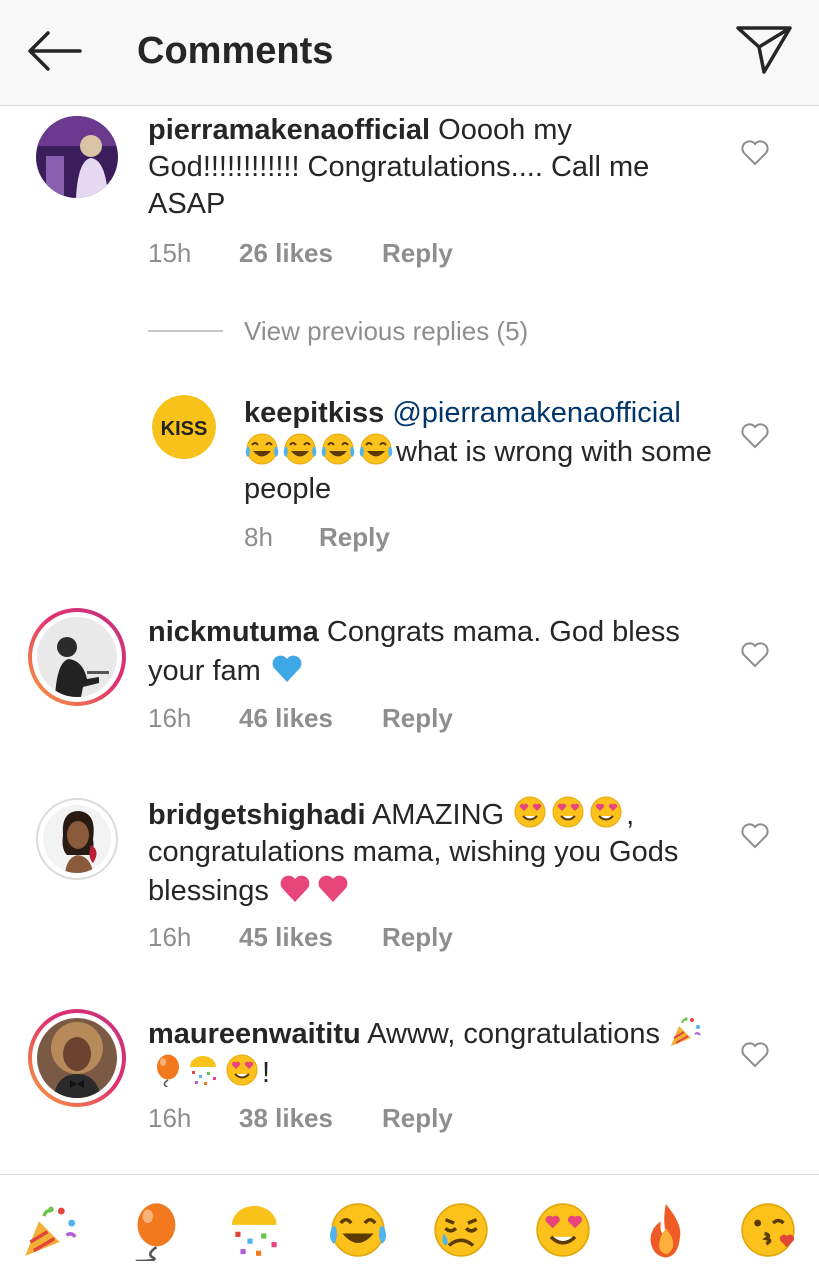  Describe the element at coordinates (51, 1230) in the screenshot. I see `party-popper-icon` at that location.